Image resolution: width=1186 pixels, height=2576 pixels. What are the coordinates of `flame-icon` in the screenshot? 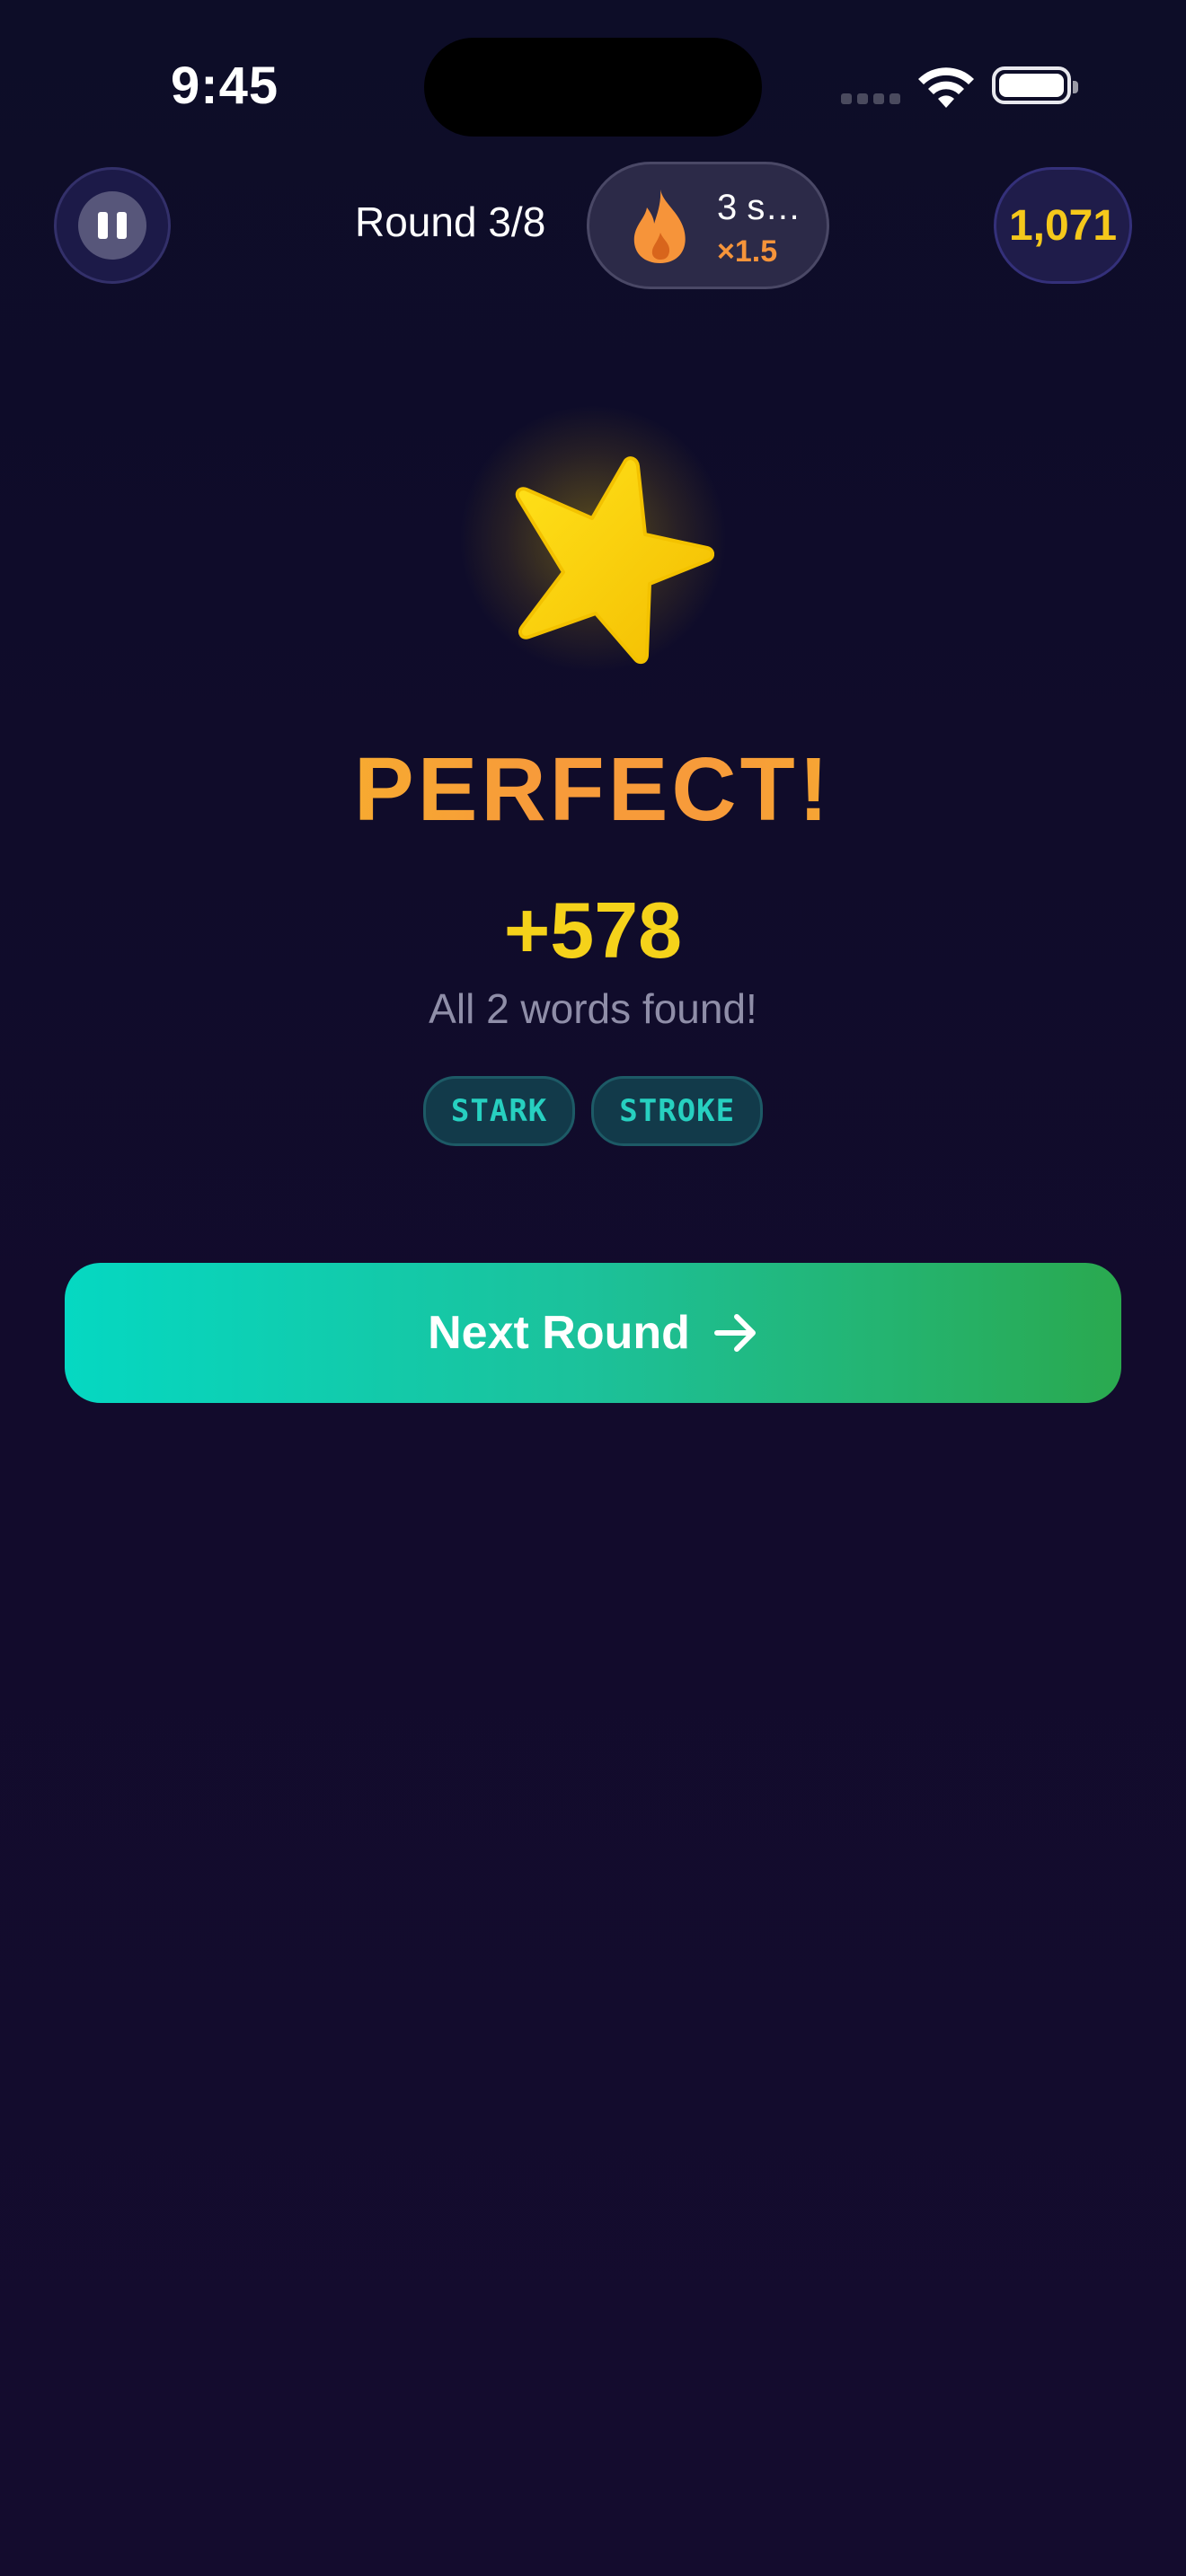 It's located at (659, 226).